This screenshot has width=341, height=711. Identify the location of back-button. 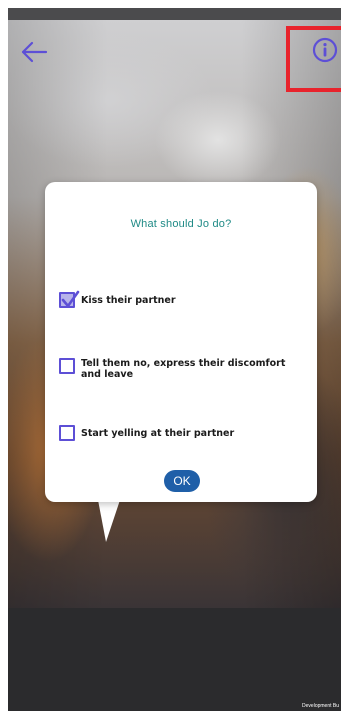
(34, 52).